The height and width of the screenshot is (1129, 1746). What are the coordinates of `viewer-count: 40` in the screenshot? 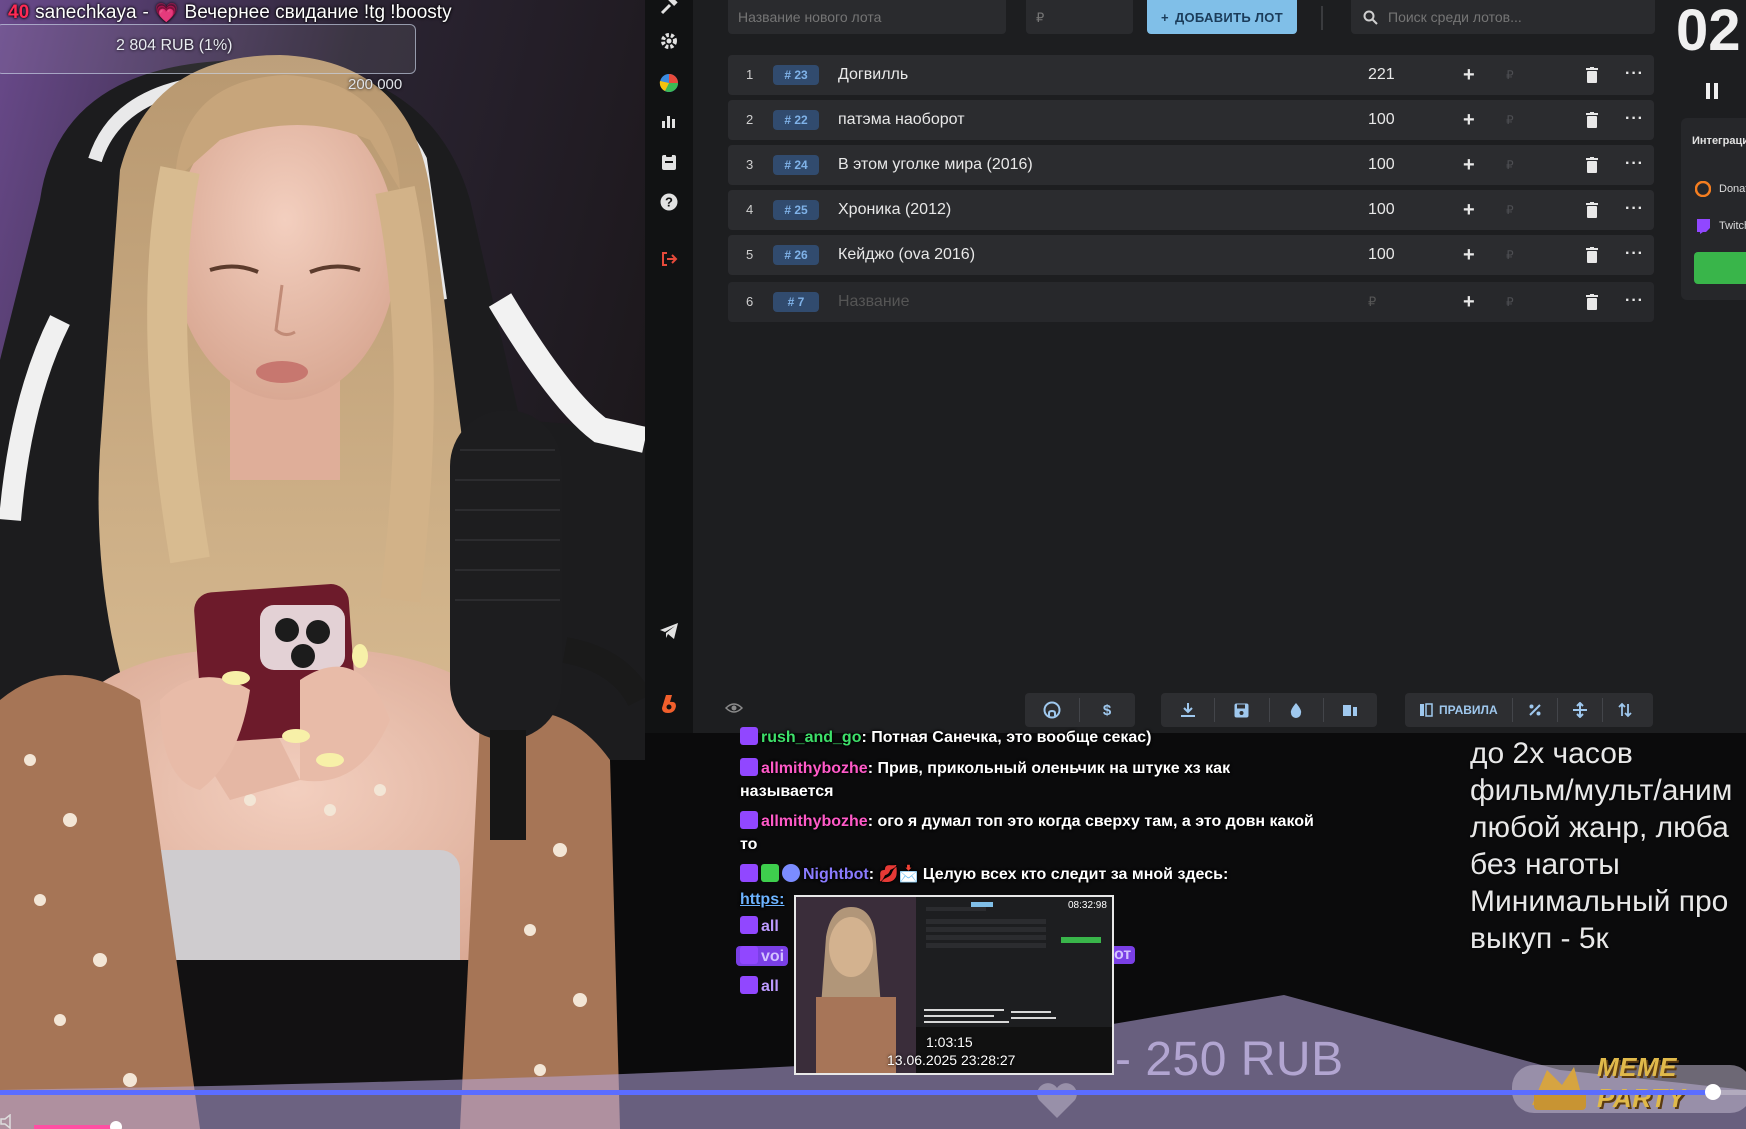 It's located at (19, 12).